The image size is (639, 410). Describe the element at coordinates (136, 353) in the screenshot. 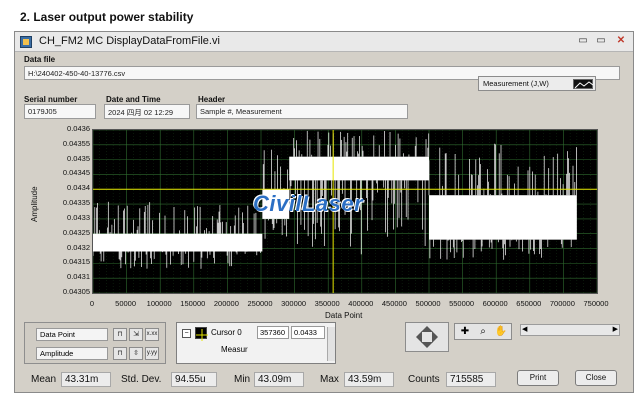

I see `y-autoscale-icon: ⇳` at that location.